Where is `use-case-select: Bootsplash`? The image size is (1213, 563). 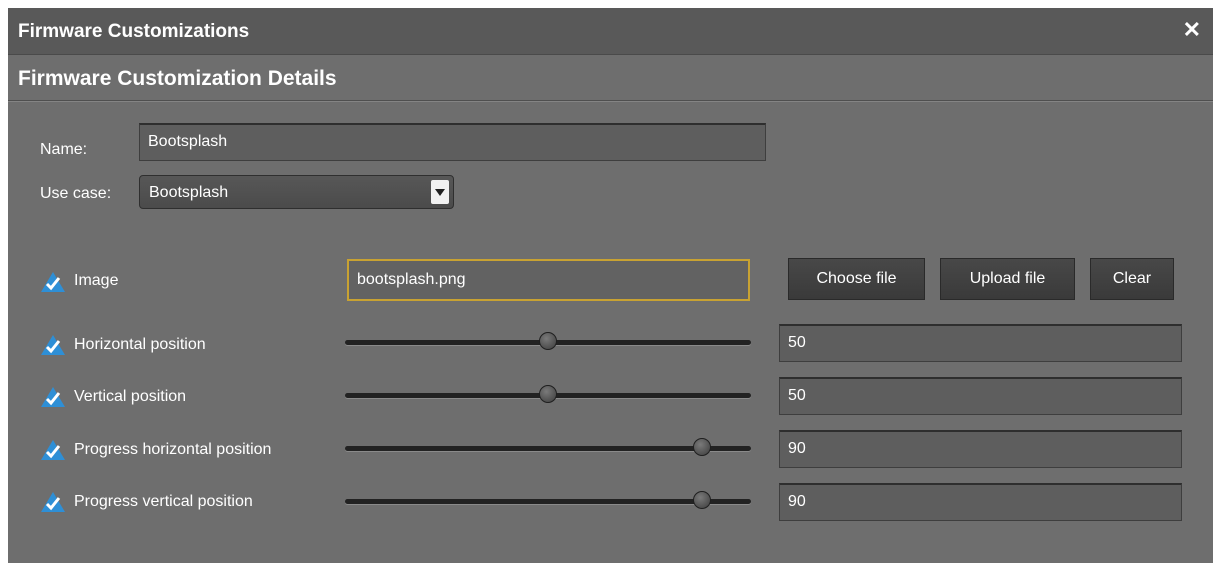
use-case-select: Bootsplash is located at coordinates (296, 192).